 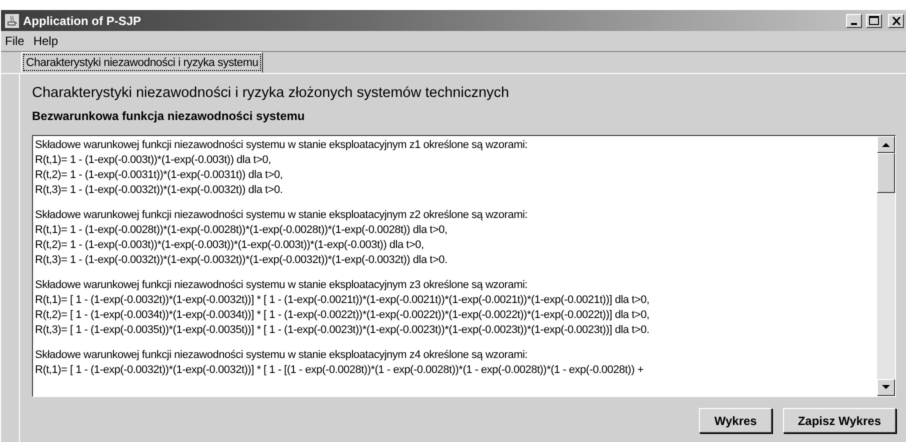 What do you see at coordinates (12, 21) in the screenshot?
I see `coffee-cup-icon` at bounding box center [12, 21].